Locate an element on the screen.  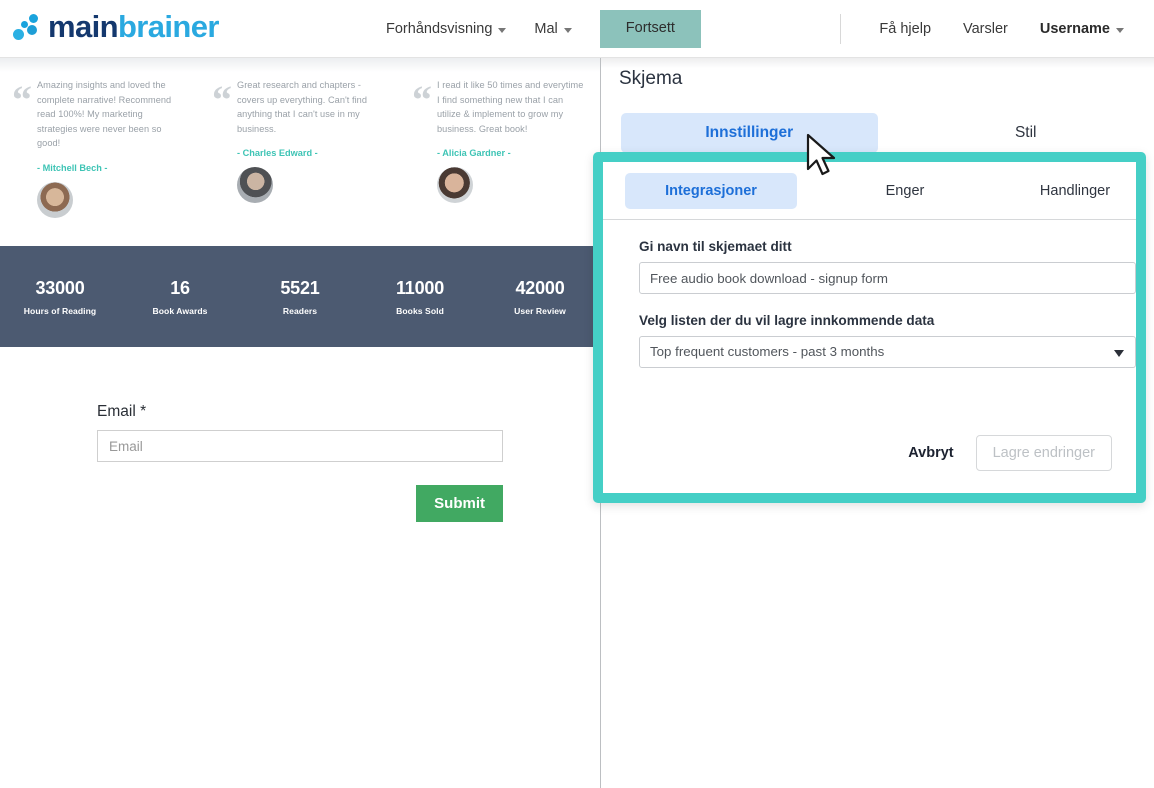
tab-label-stil: Stil is located at coordinates (1025, 132).